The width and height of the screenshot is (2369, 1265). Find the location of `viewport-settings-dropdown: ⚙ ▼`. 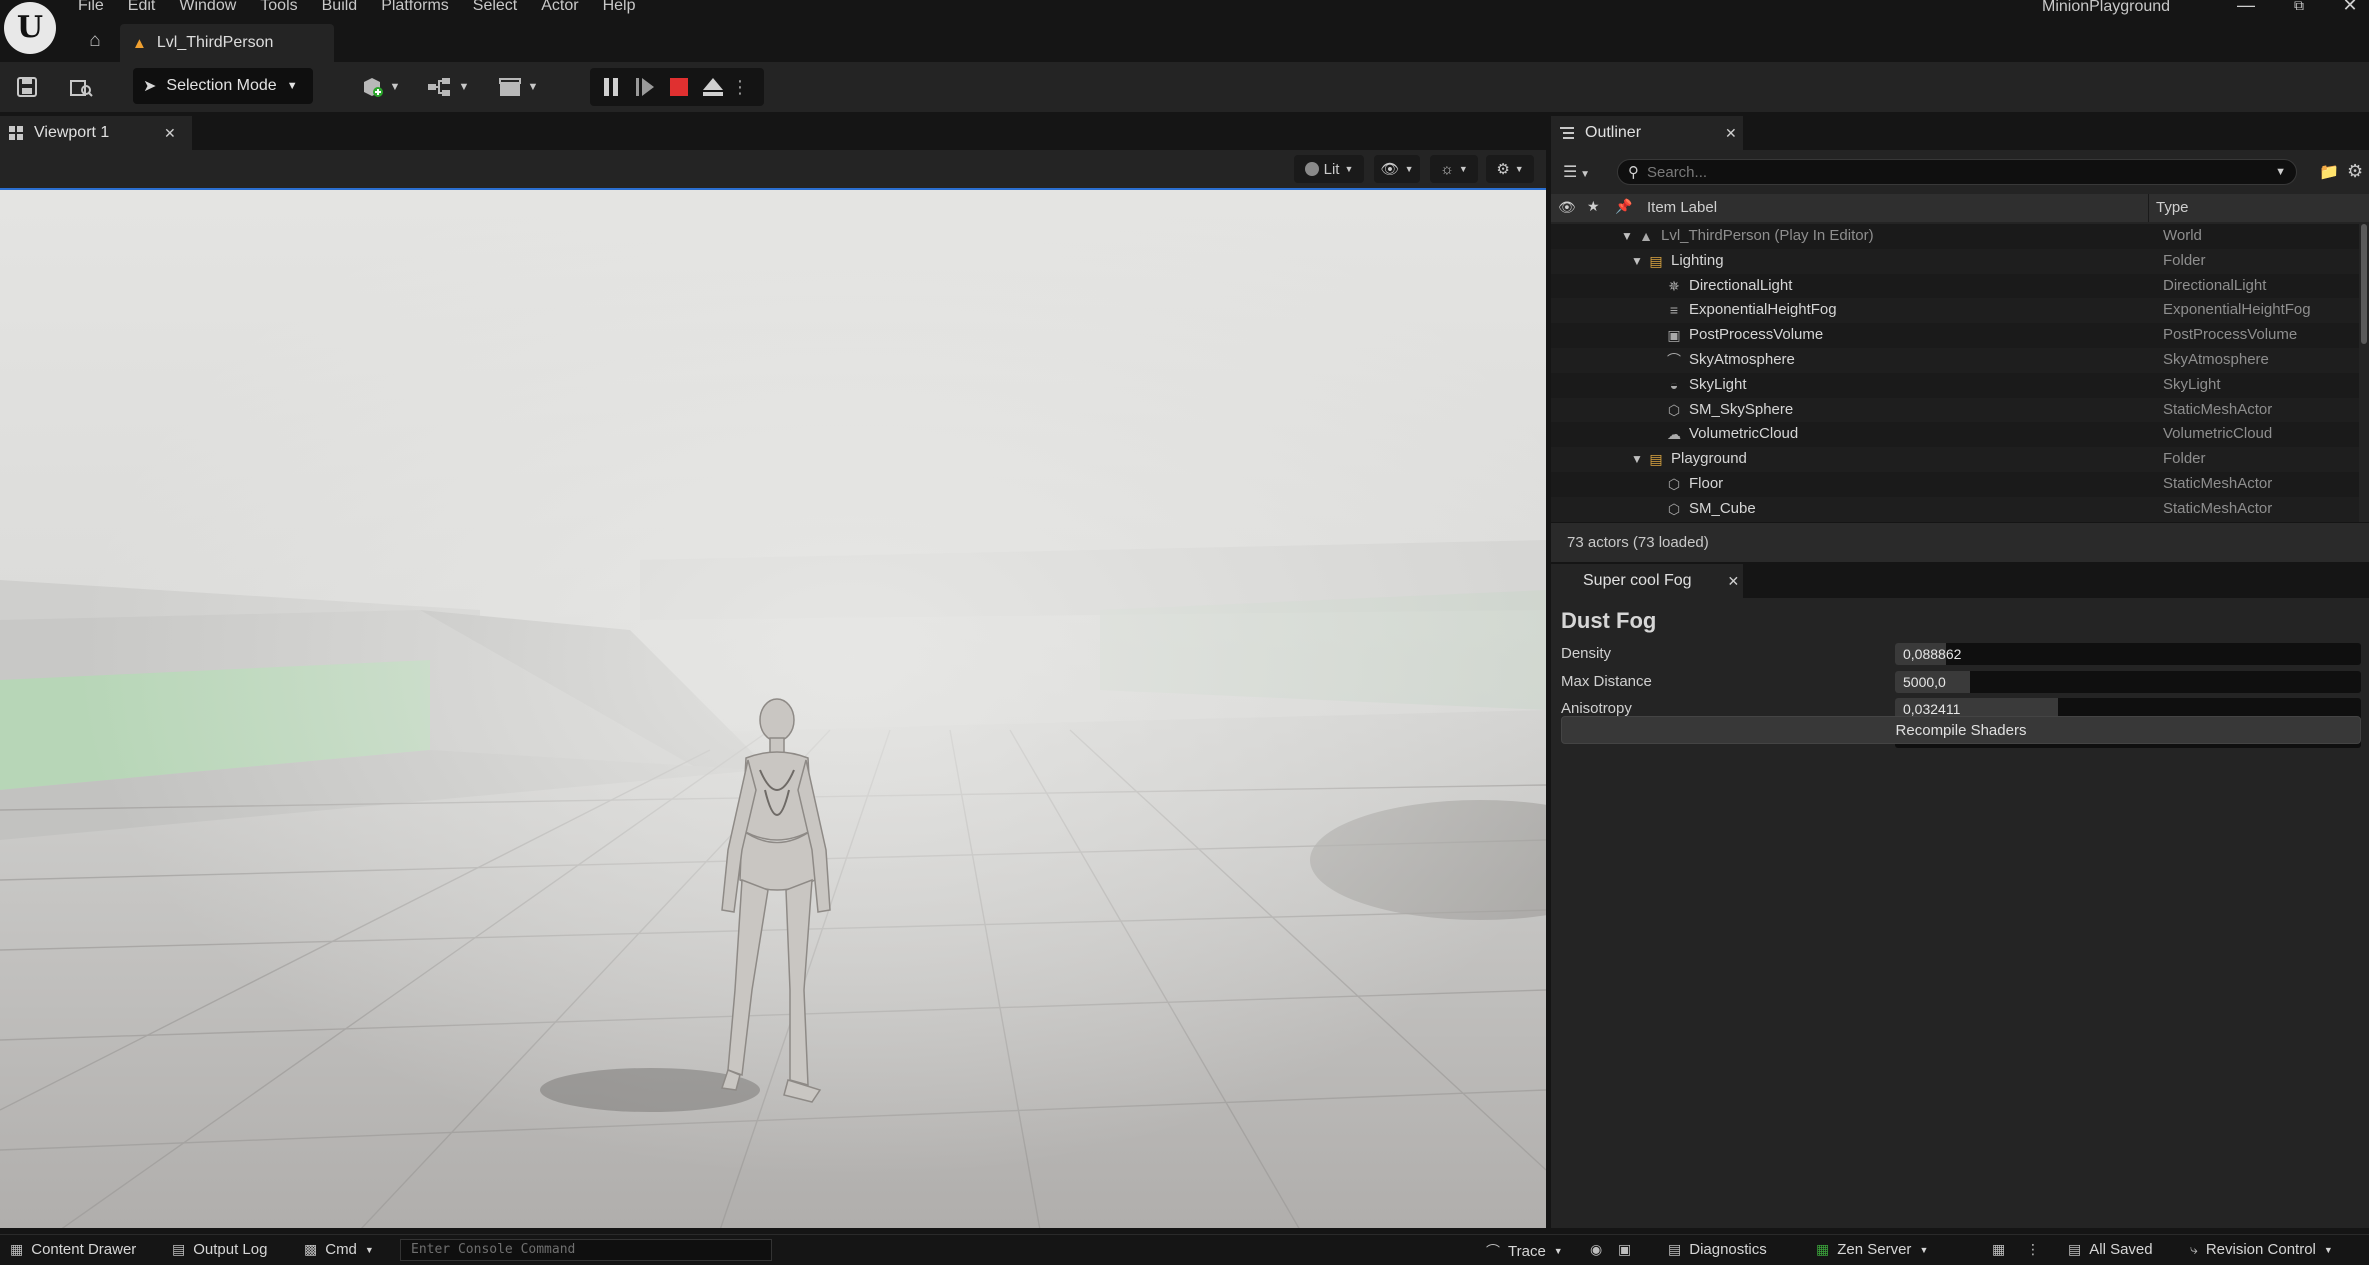

viewport-settings-dropdown: ⚙ ▼ is located at coordinates (1510, 169).